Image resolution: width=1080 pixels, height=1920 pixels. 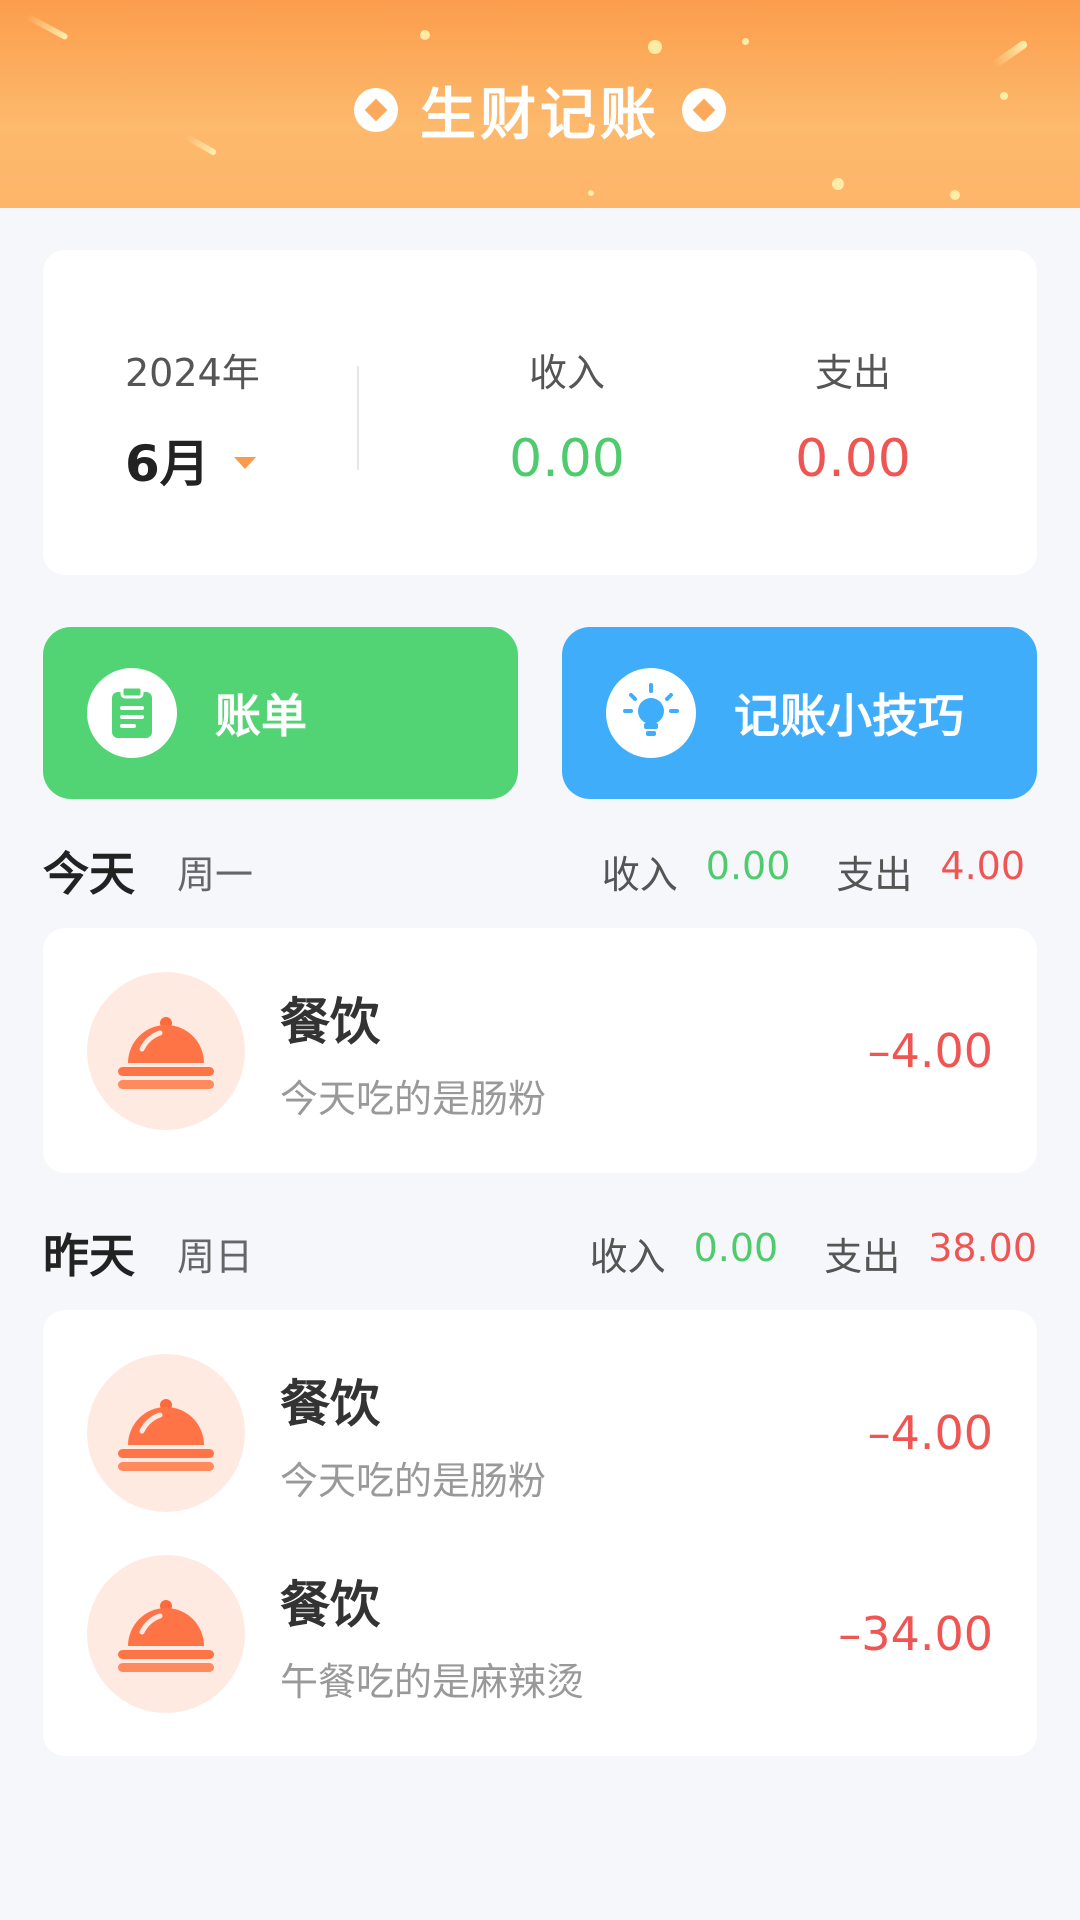 I want to click on weekday-label: 周日, so click(x=215, y=1257).